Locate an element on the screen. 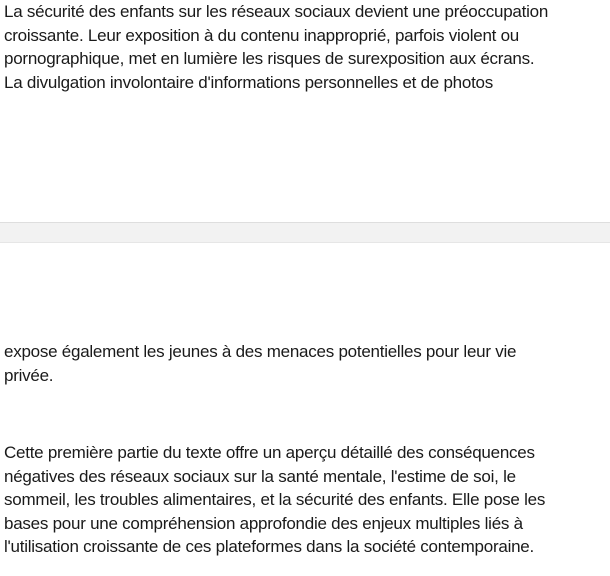 This screenshot has height=576, width=610. page-break-divider is located at coordinates (305, 232).